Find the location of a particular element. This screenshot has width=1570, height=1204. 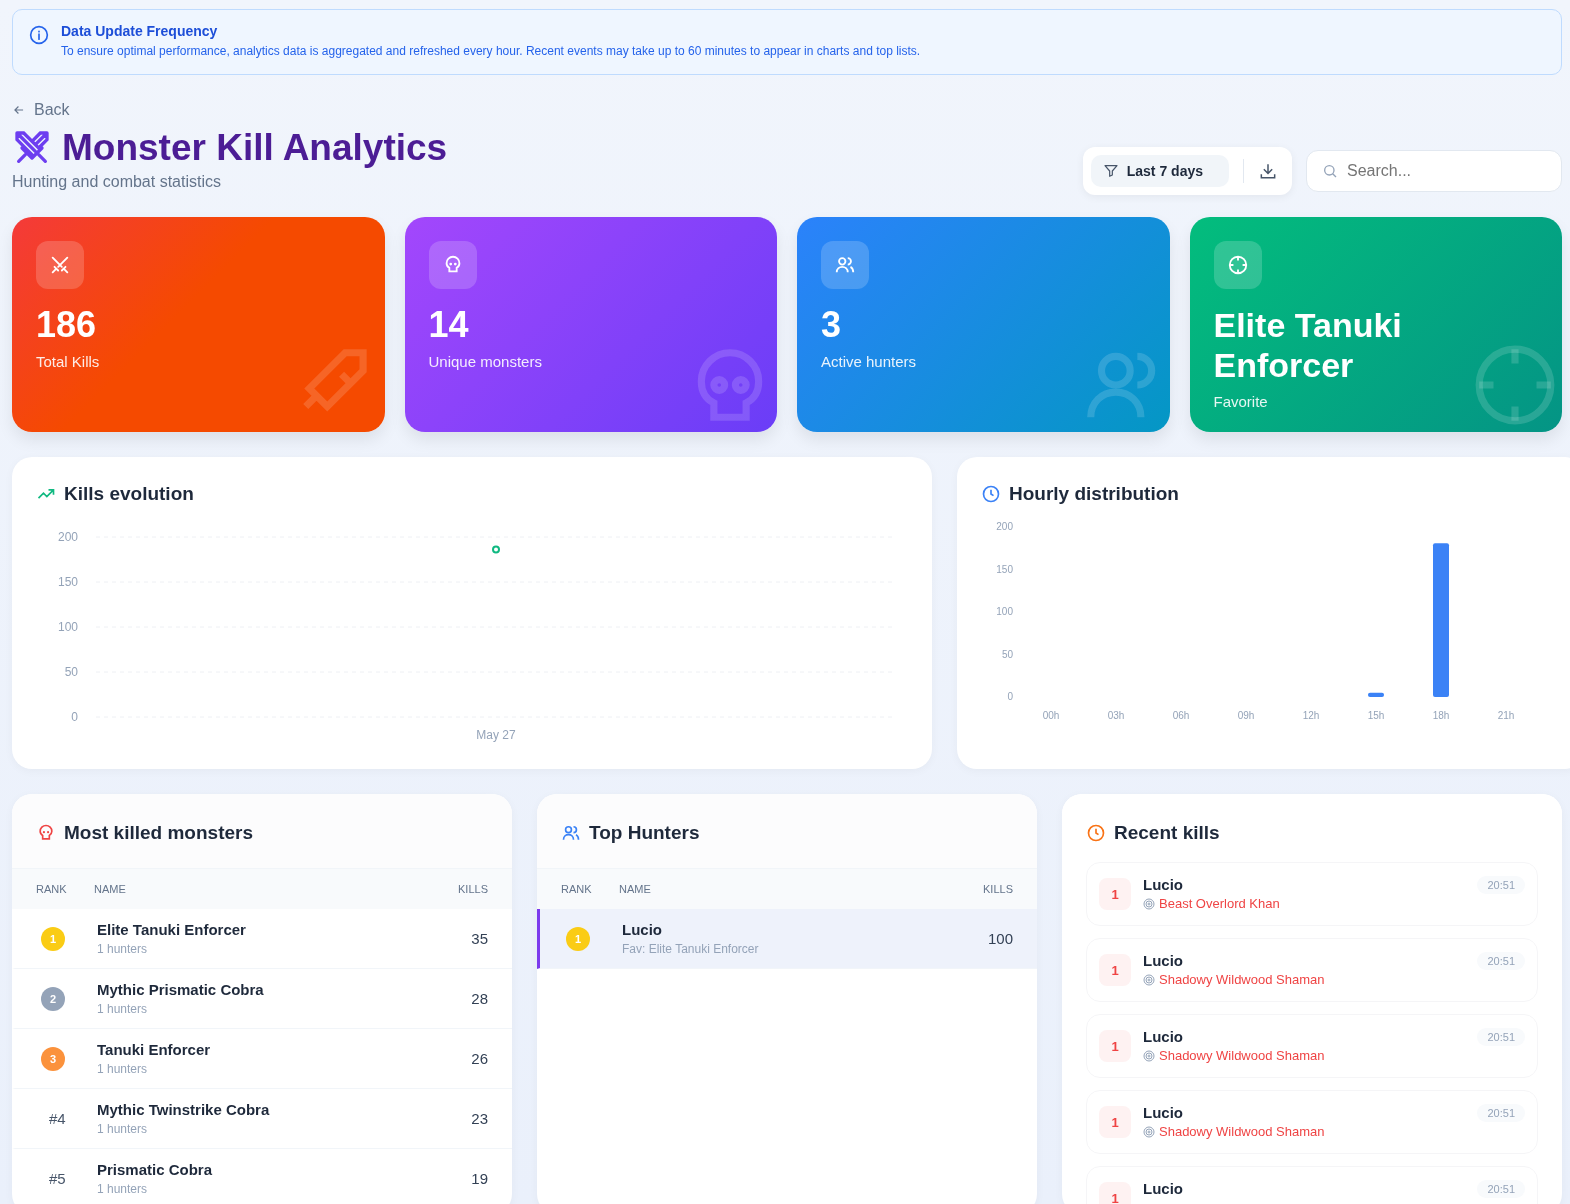

rank-badge: 3 is located at coordinates (53, 1058).